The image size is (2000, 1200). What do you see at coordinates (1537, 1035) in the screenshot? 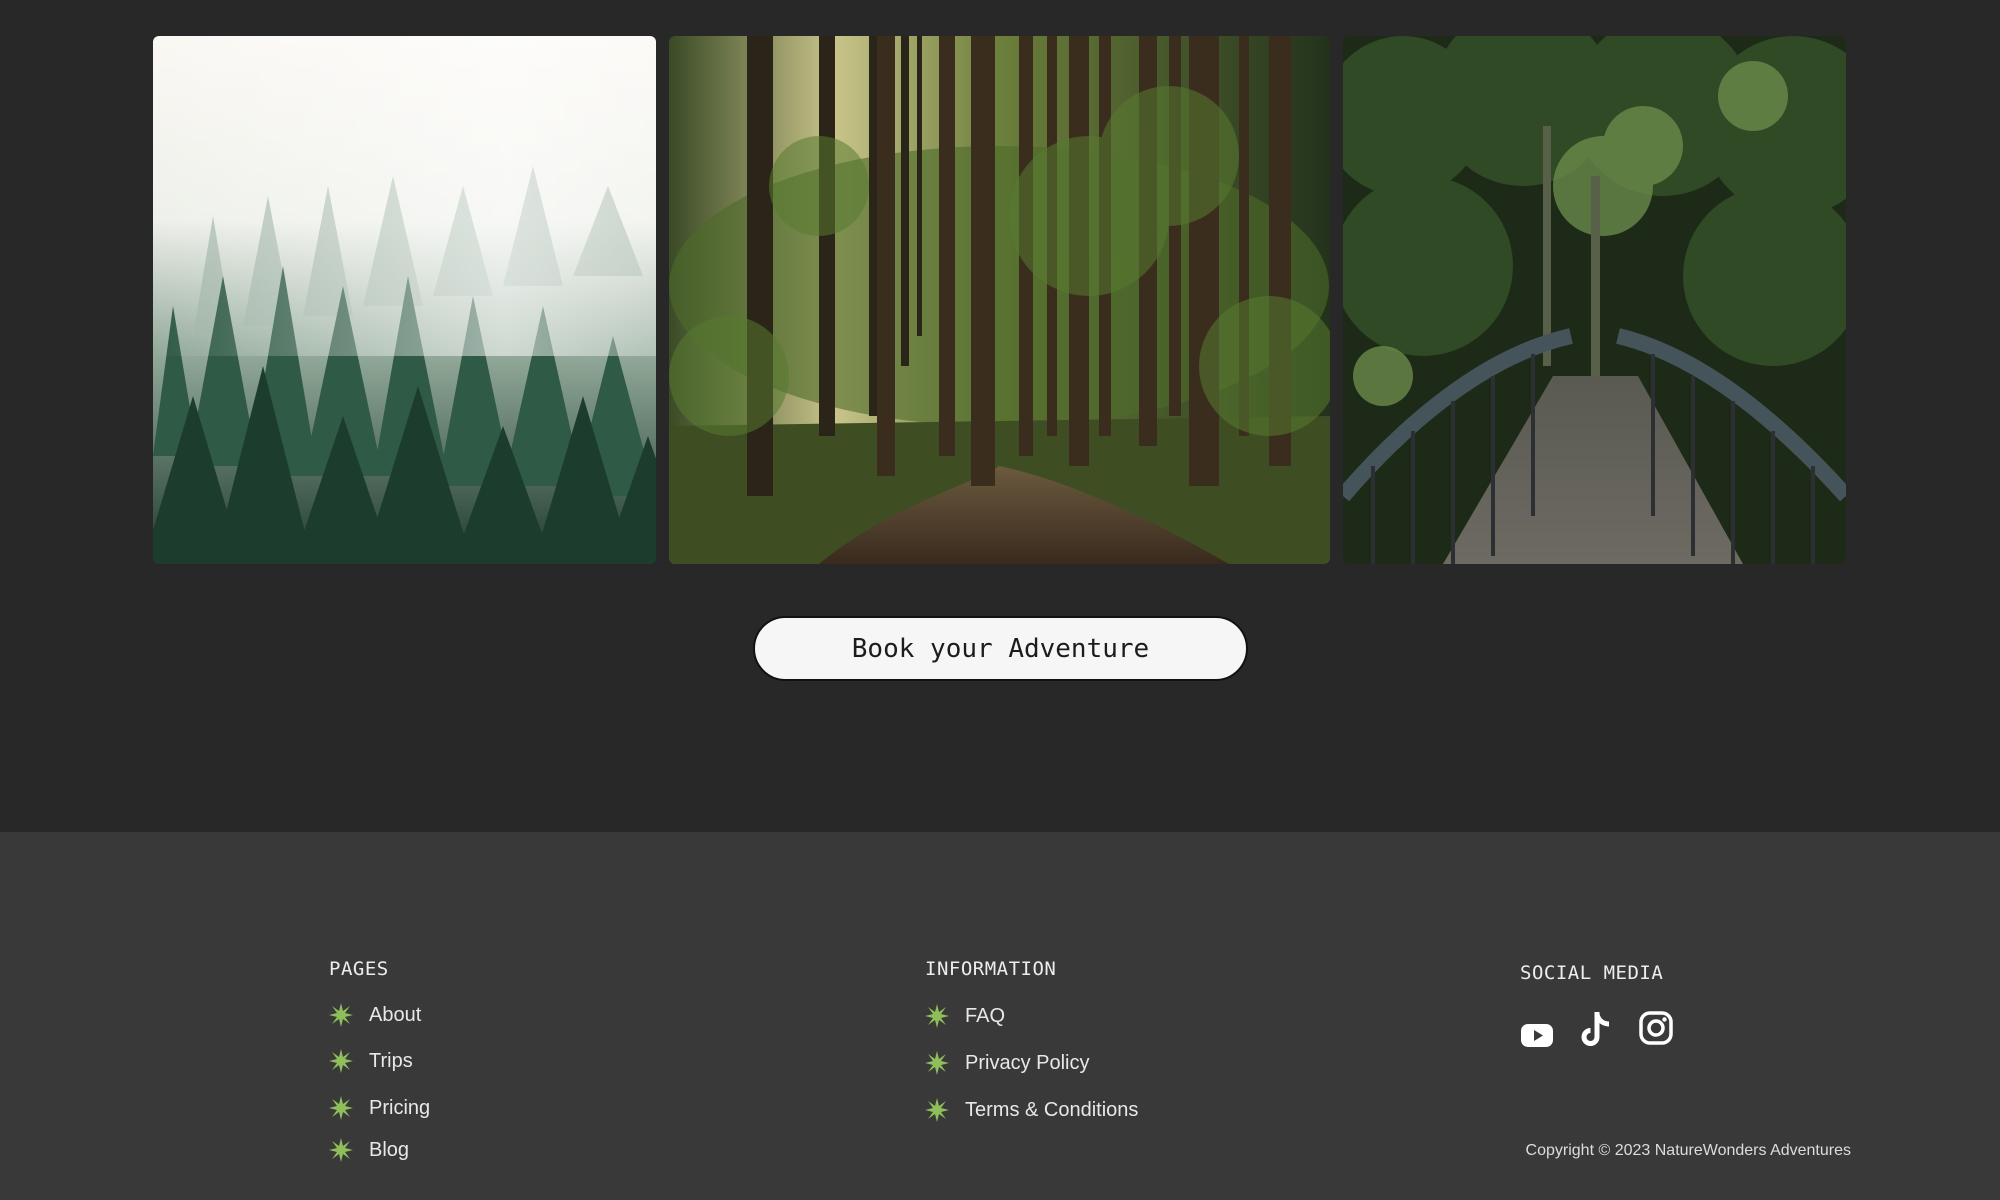
I see `youtube-icon` at bounding box center [1537, 1035].